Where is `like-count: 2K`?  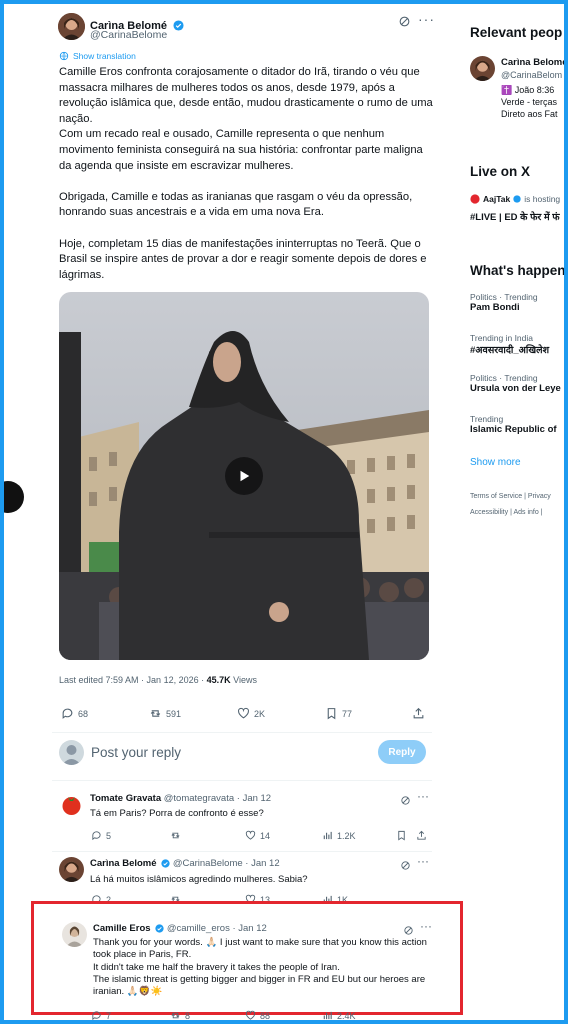
like-count: 2K is located at coordinates (260, 713).